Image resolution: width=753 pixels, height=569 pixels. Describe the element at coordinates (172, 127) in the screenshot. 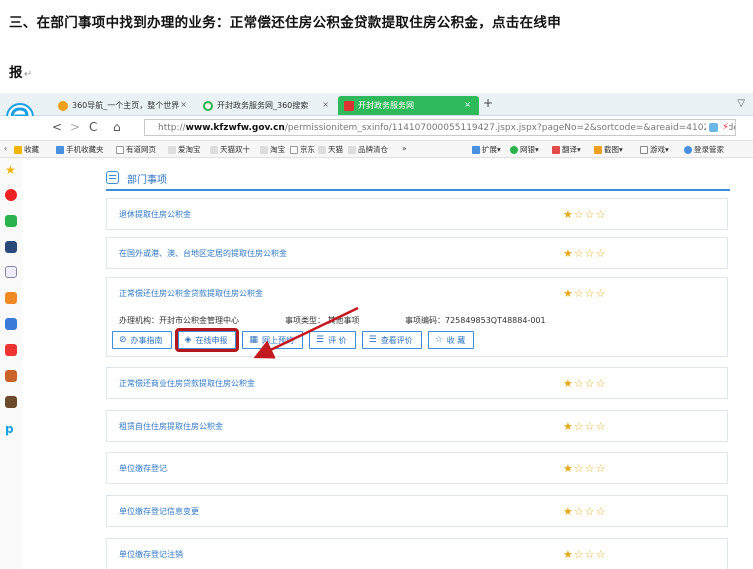

I see `url-prefix: http://` at that location.